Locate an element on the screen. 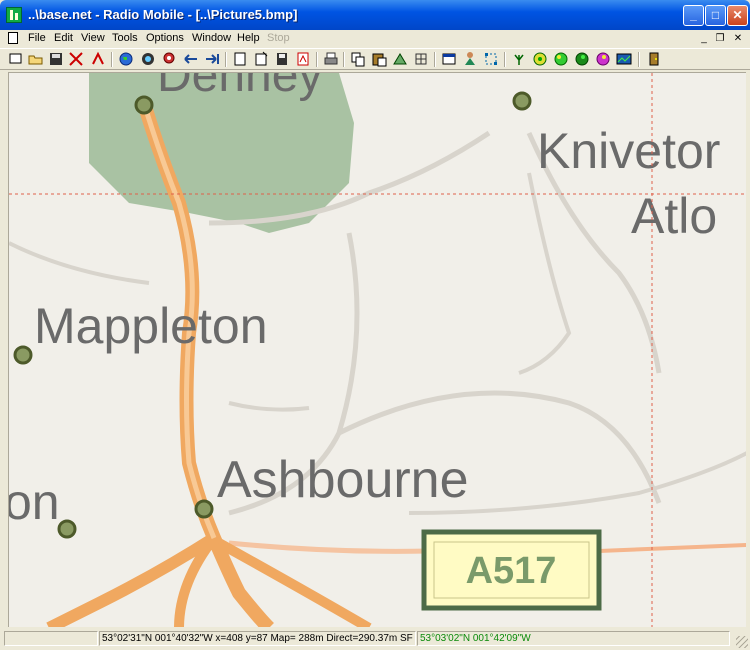 Image resolution: width=750 pixels, height=650 pixels. road-label-a517: A517 is located at coordinates (511, 571).